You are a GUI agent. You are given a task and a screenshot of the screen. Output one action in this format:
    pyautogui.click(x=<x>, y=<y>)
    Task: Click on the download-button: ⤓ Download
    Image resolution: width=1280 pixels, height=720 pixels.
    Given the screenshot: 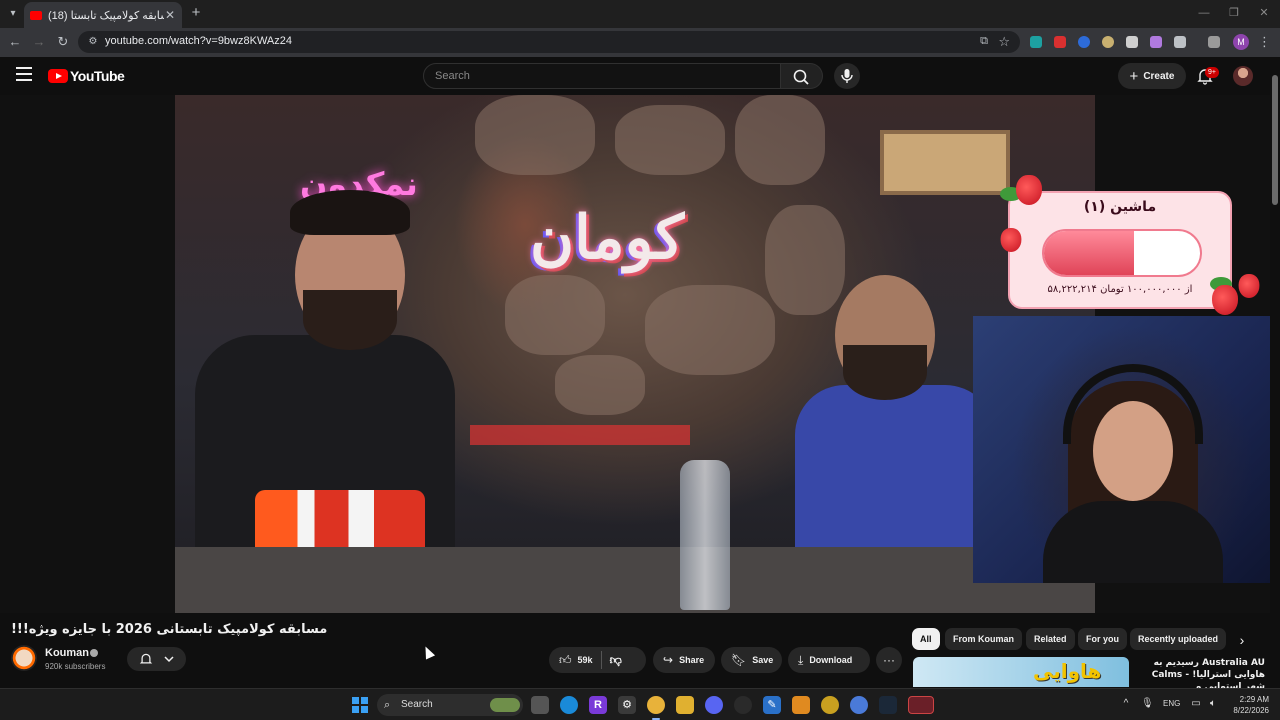 What is the action you would take?
    pyautogui.click(x=829, y=660)
    